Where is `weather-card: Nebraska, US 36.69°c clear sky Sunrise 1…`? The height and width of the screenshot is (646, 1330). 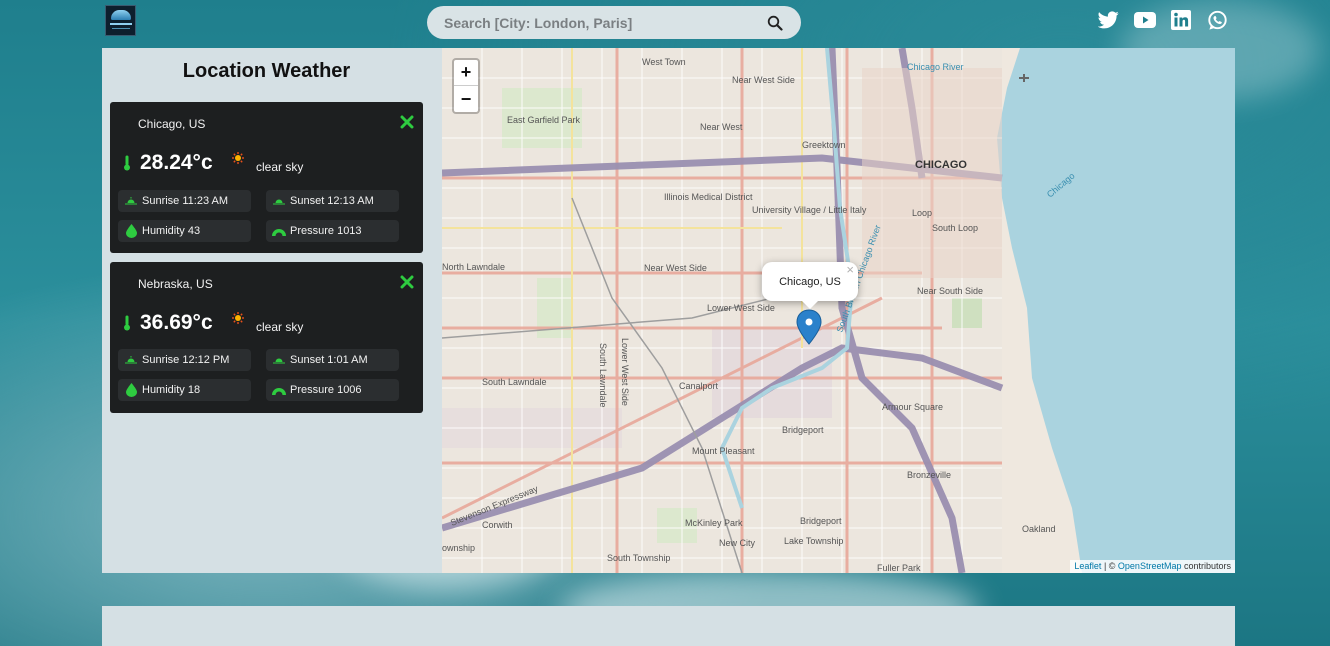 weather-card: Nebraska, US 36.69°c clear sky Sunrise 1… is located at coordinates (266, 337).